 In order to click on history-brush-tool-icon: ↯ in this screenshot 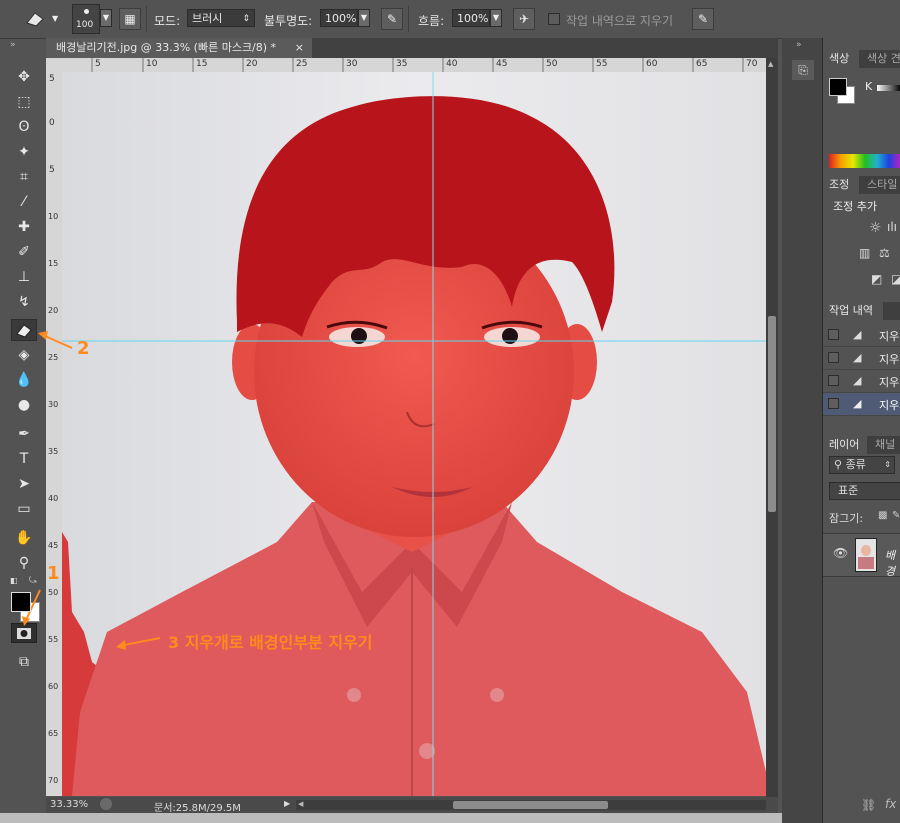, I will do `click(24, 302)`.